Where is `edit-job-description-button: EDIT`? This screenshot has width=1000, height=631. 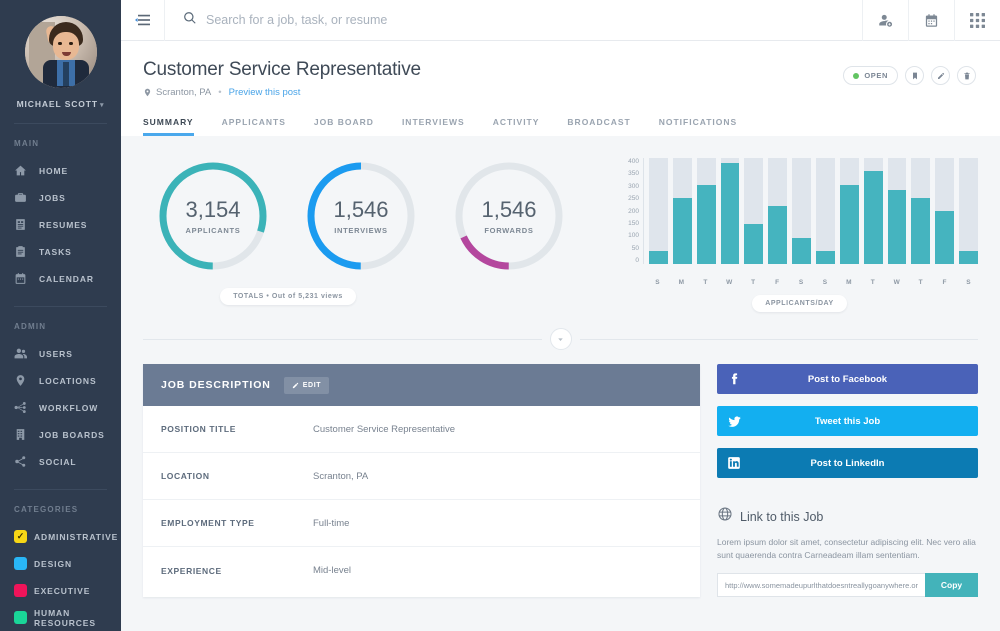 edit-job-description-button: EDIT is located at coordinates (306, 385).